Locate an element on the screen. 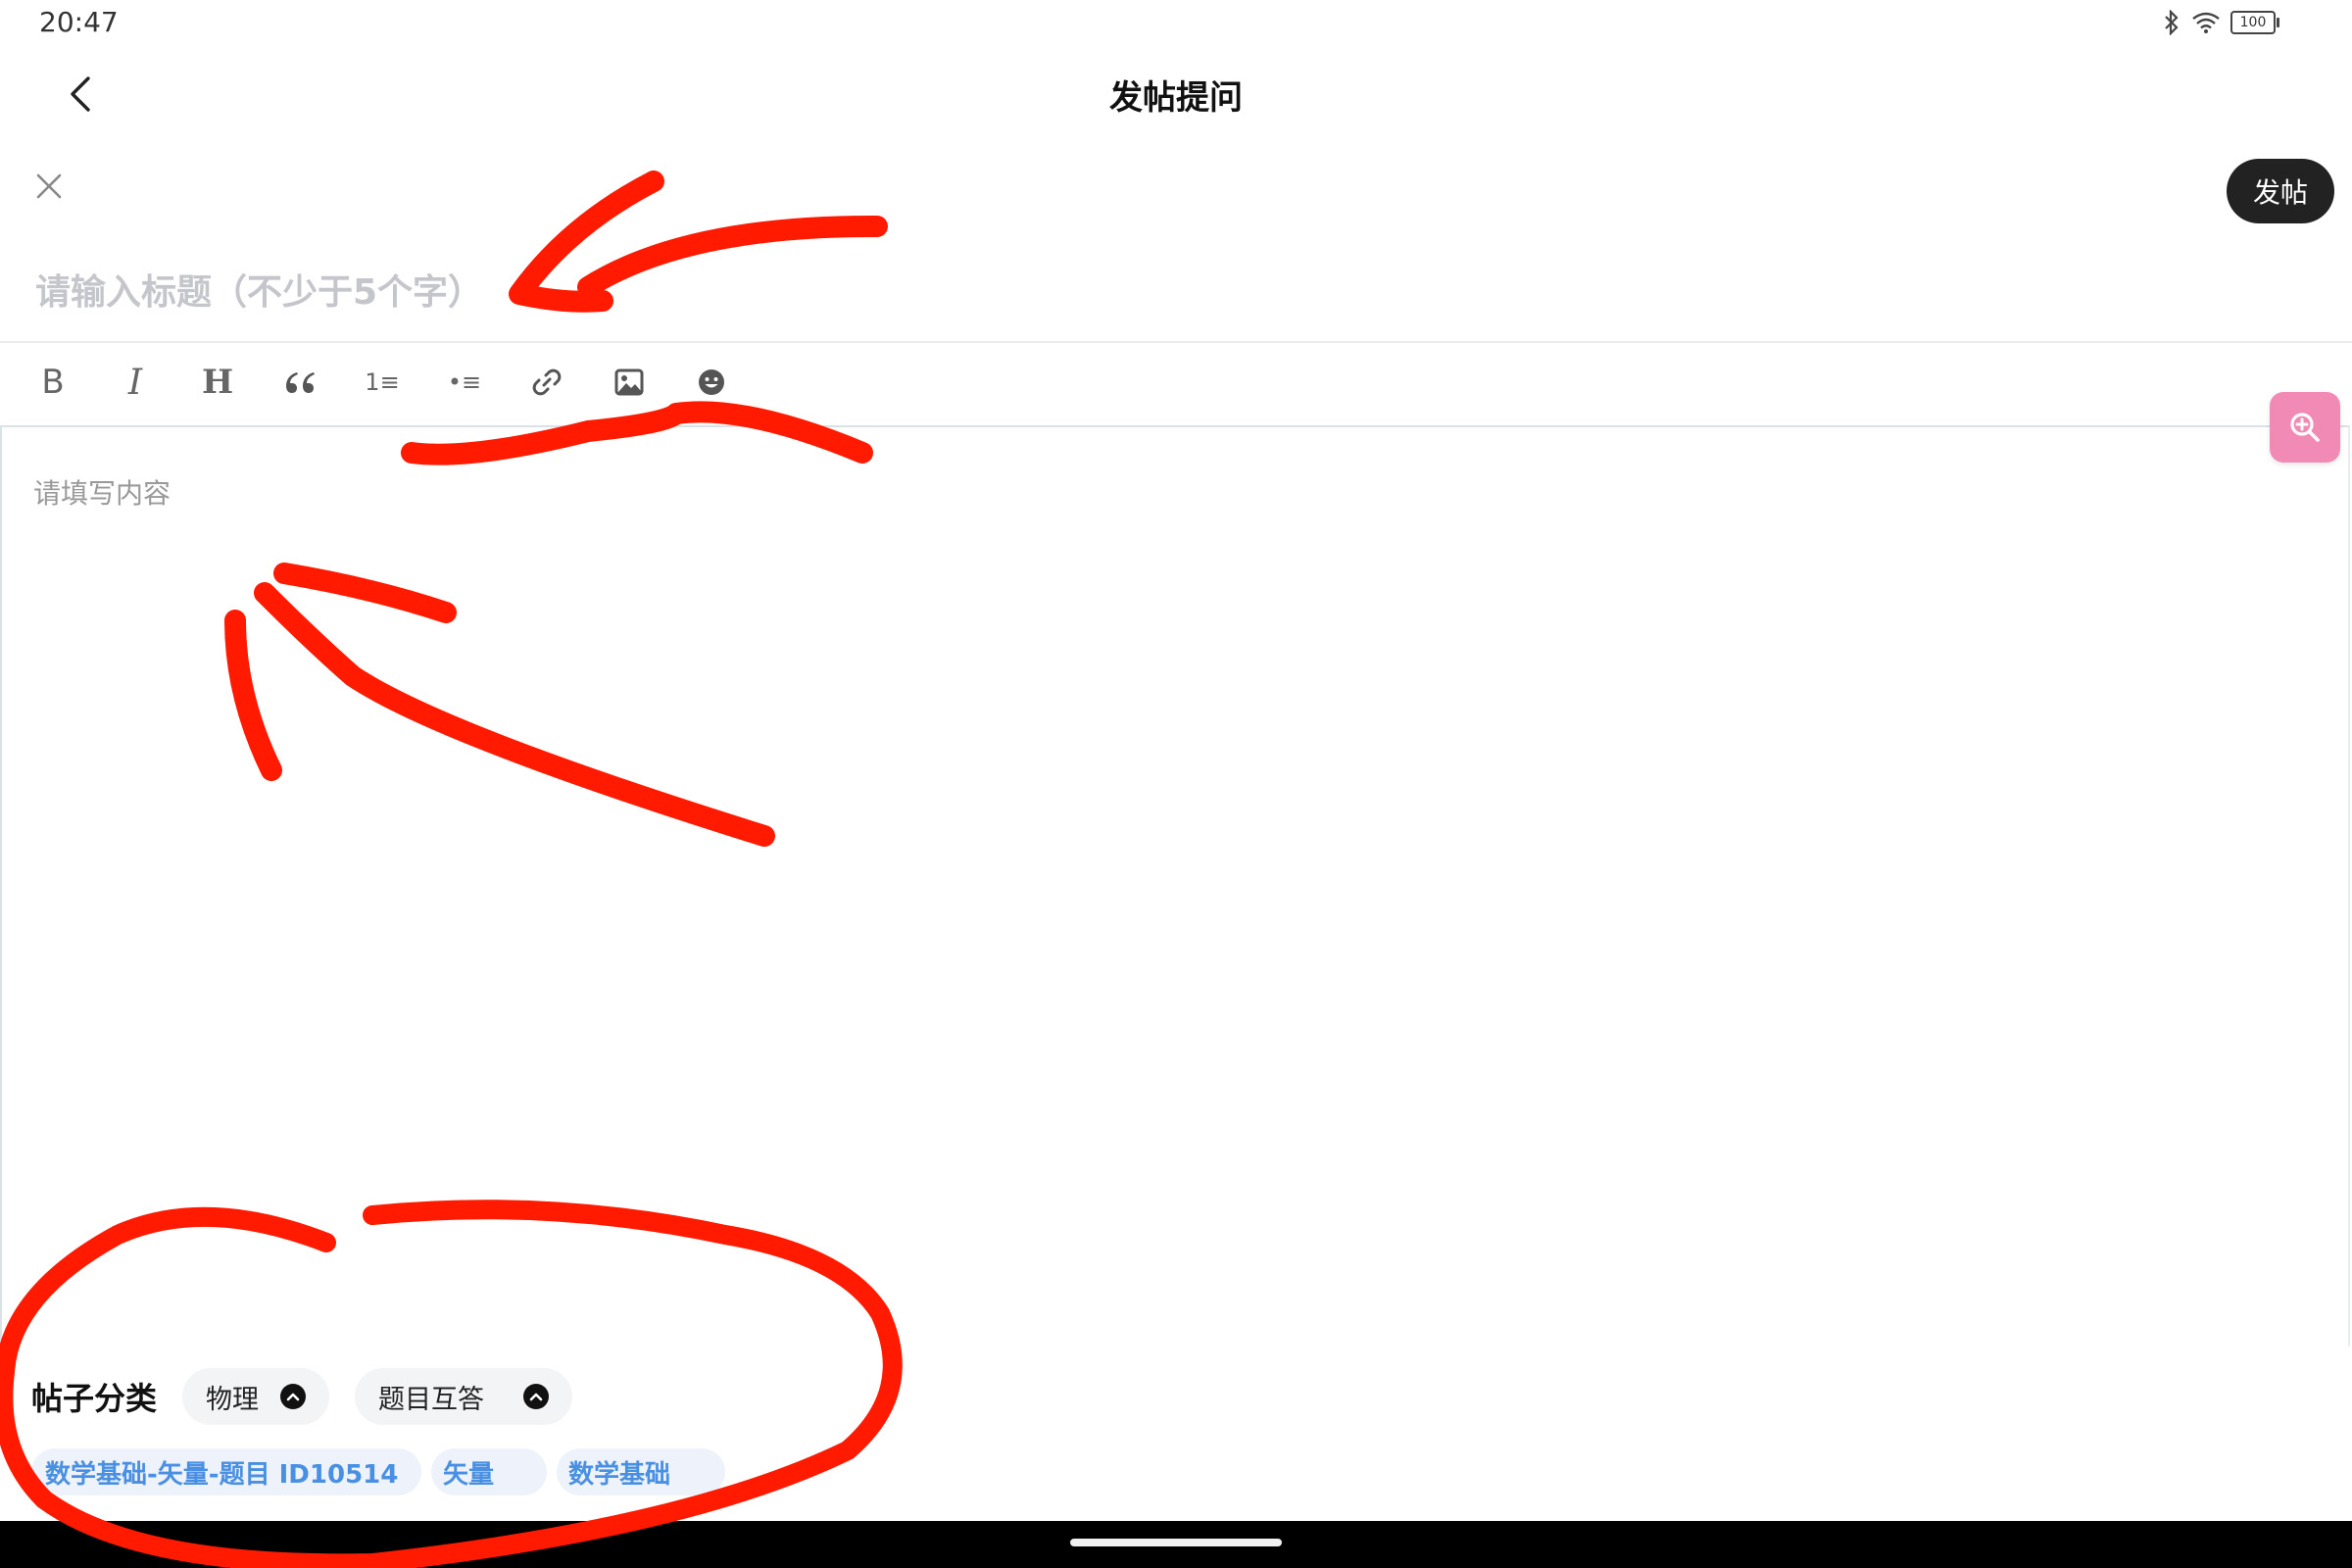  zoom-button is located at coordinates (2305, 427).